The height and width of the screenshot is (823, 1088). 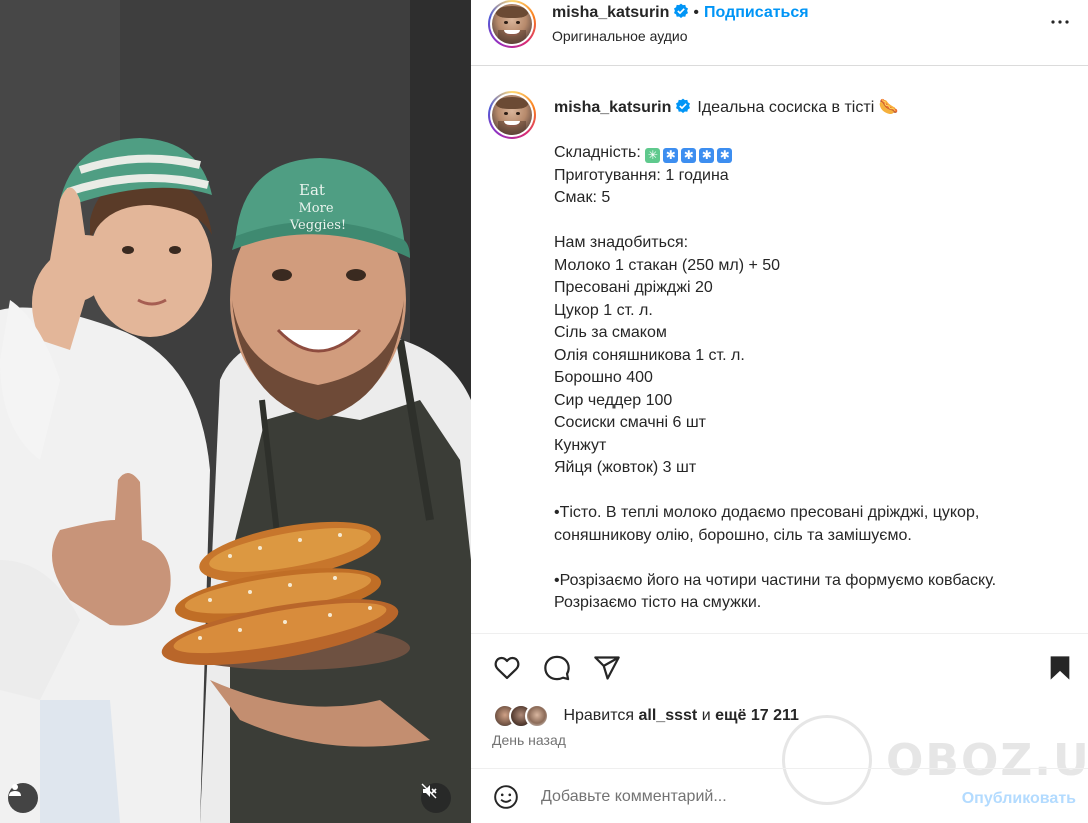 I want to click on bookmark-filled-icon, so click(x=1060, y=668).